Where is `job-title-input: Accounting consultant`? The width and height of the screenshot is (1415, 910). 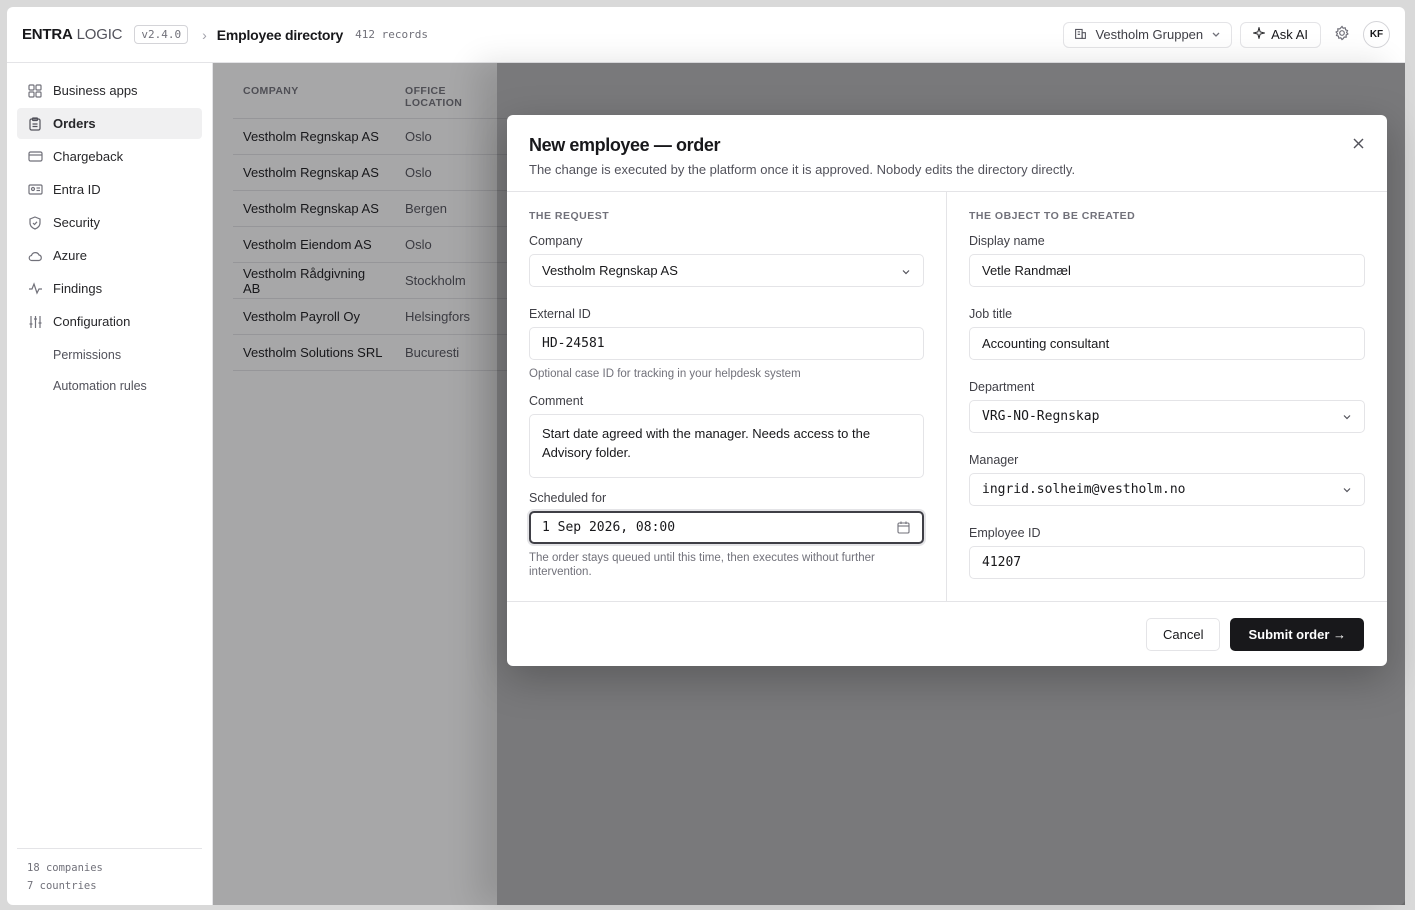 job-title-input: Accounting consultant is located at coordinates (1167, 343).